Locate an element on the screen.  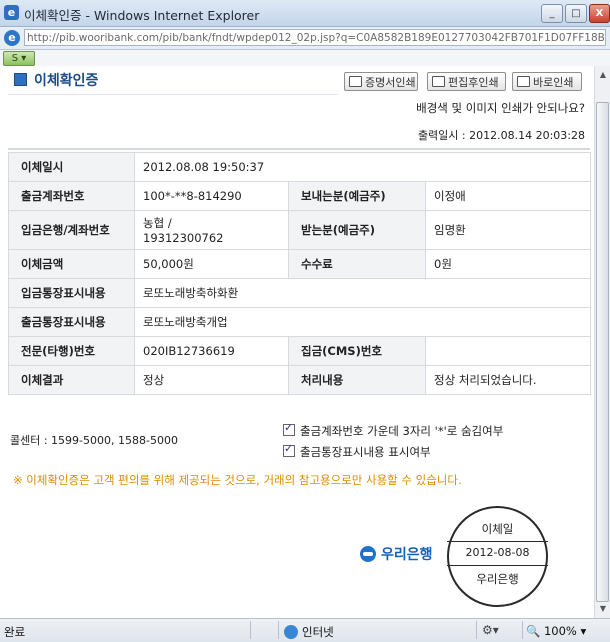
bank-logo-text: 우리은행 is located at coordinates (407, 555).